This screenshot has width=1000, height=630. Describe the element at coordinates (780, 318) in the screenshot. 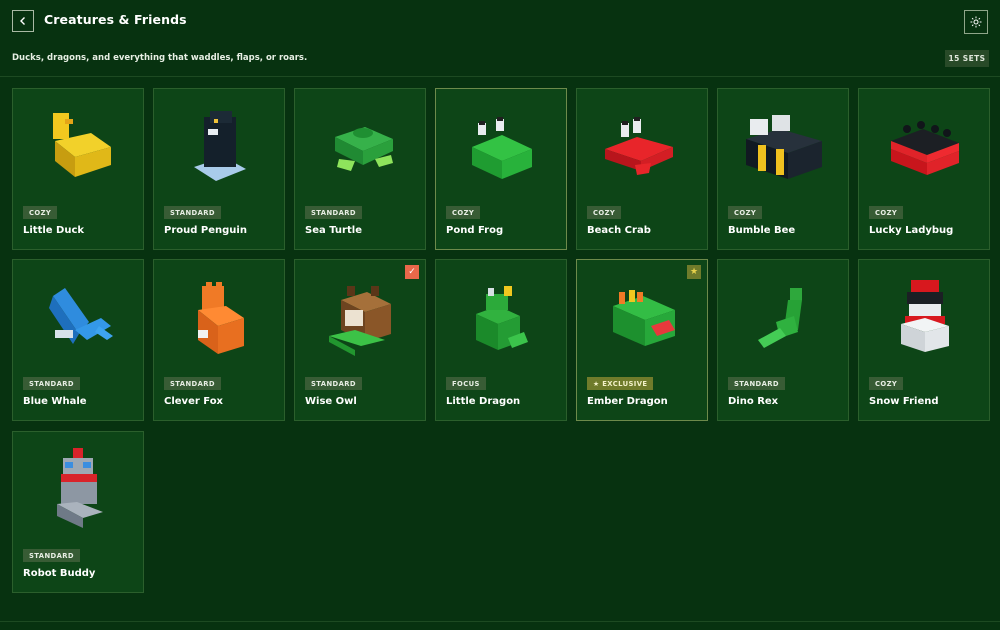

I see `dino-rex-image` at that location.